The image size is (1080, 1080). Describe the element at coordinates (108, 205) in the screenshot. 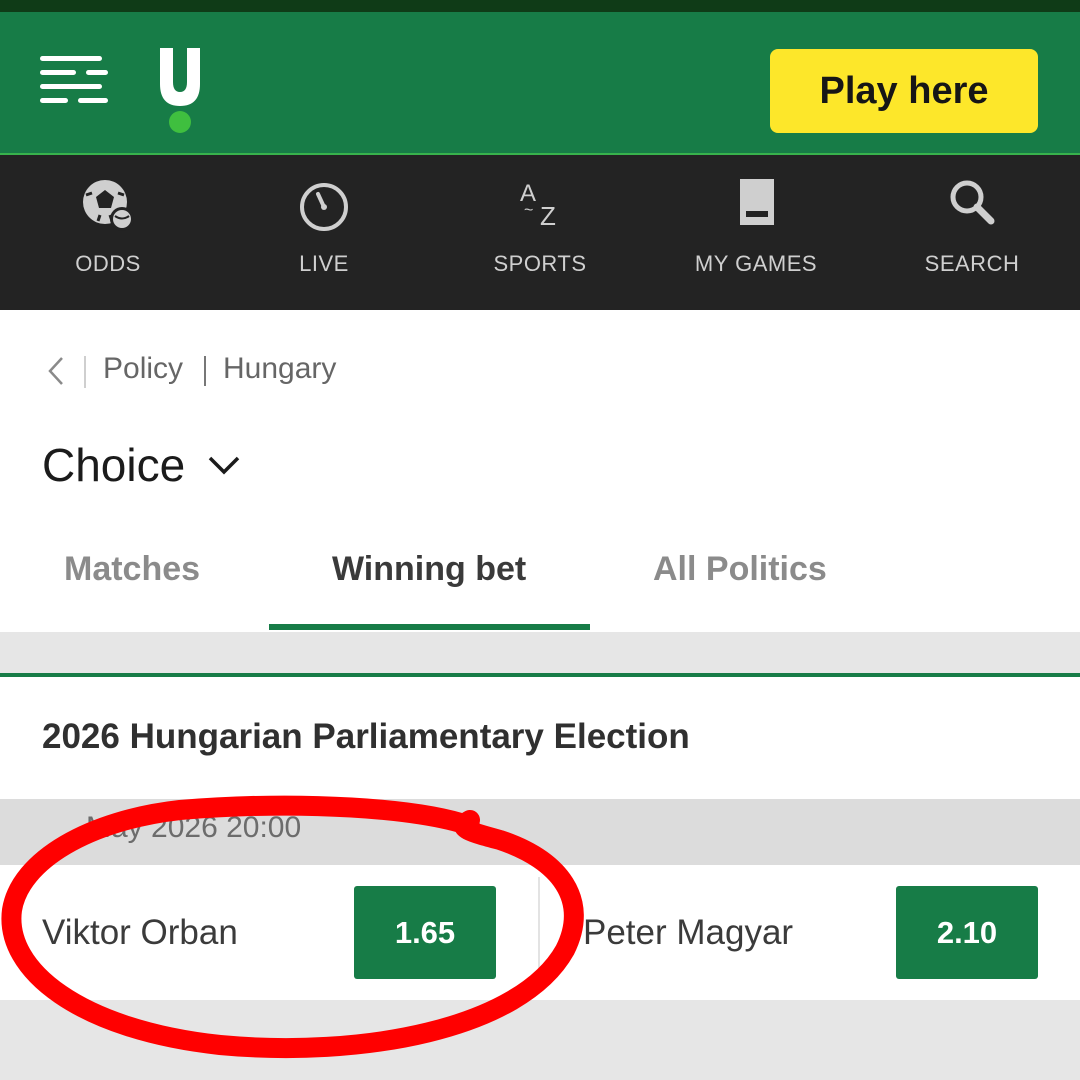

I see `soccer-ball-icon` at that location.